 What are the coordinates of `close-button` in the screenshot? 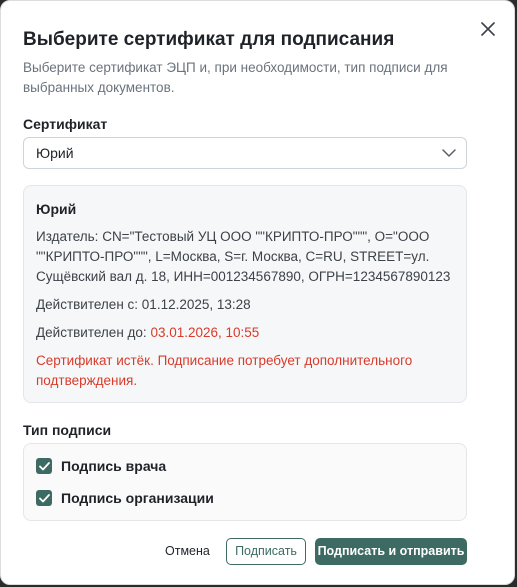 It's located at (488, 29).